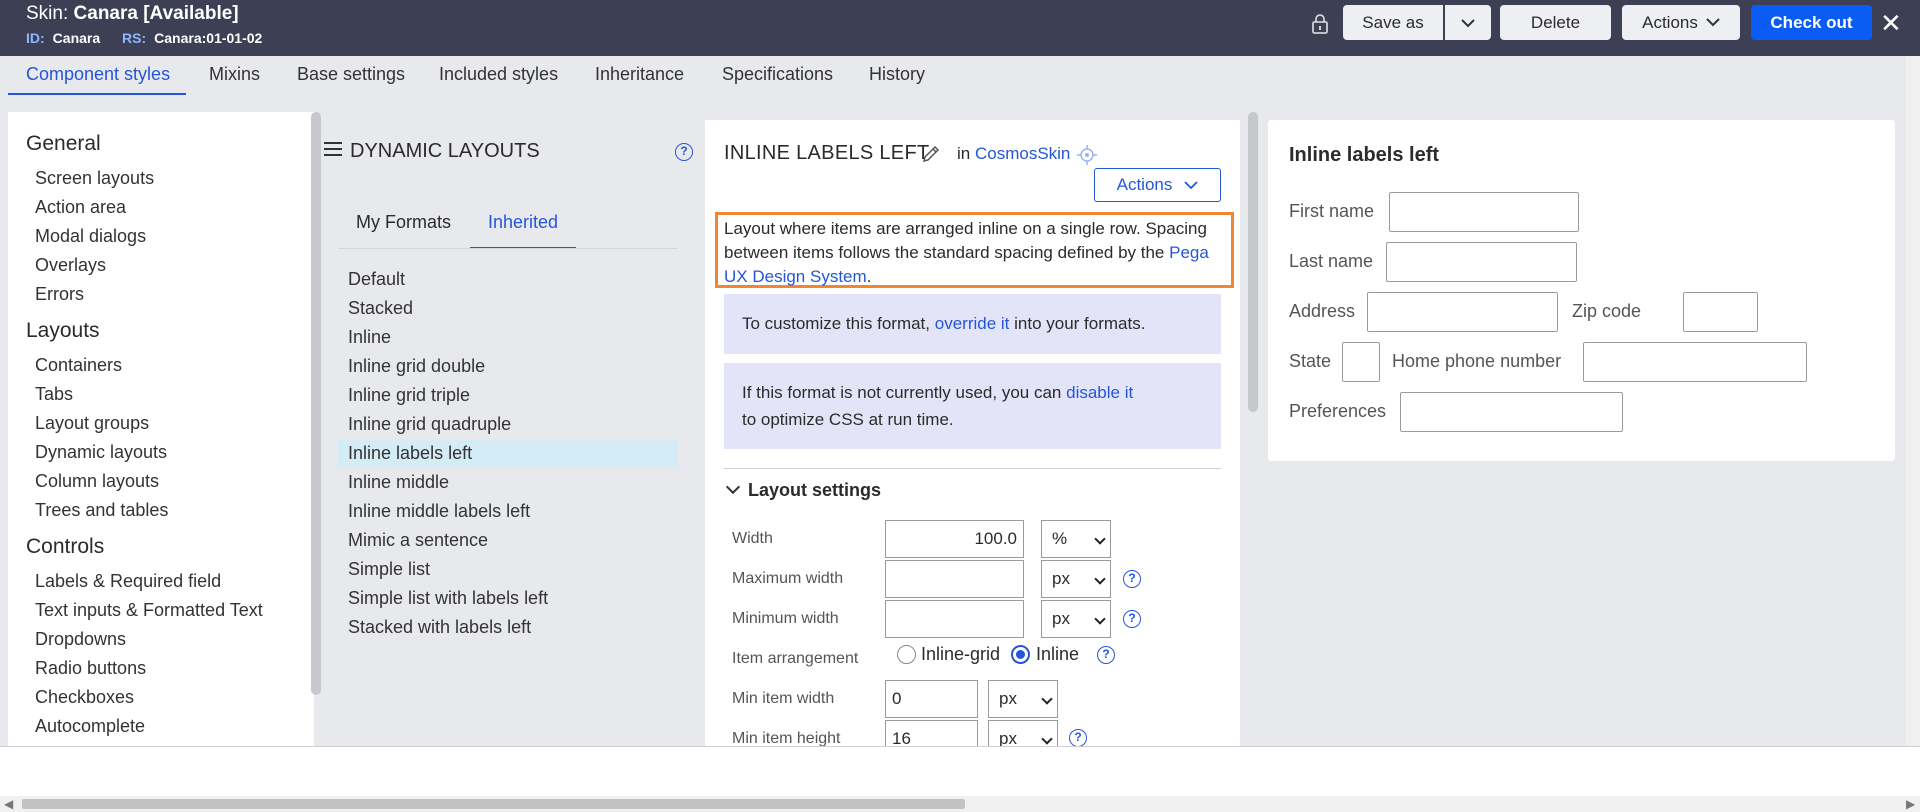 Image resolution: width=1920 pixels, height=812 pixels. I want to click on format-item: Mimic a sentence, so click(508, 540).